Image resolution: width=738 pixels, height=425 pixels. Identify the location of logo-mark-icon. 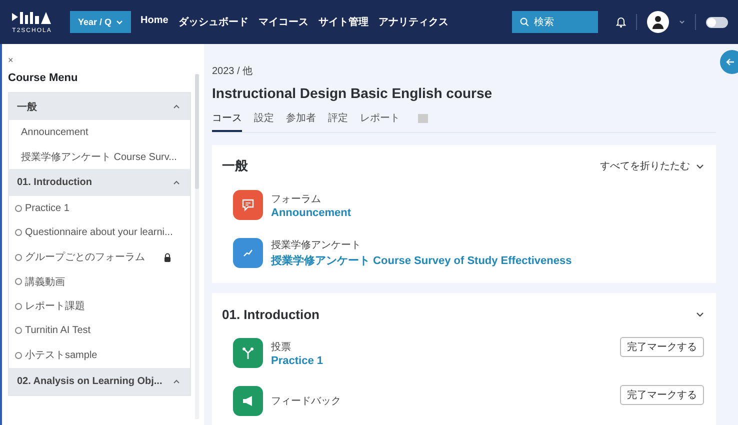
(32, 17).